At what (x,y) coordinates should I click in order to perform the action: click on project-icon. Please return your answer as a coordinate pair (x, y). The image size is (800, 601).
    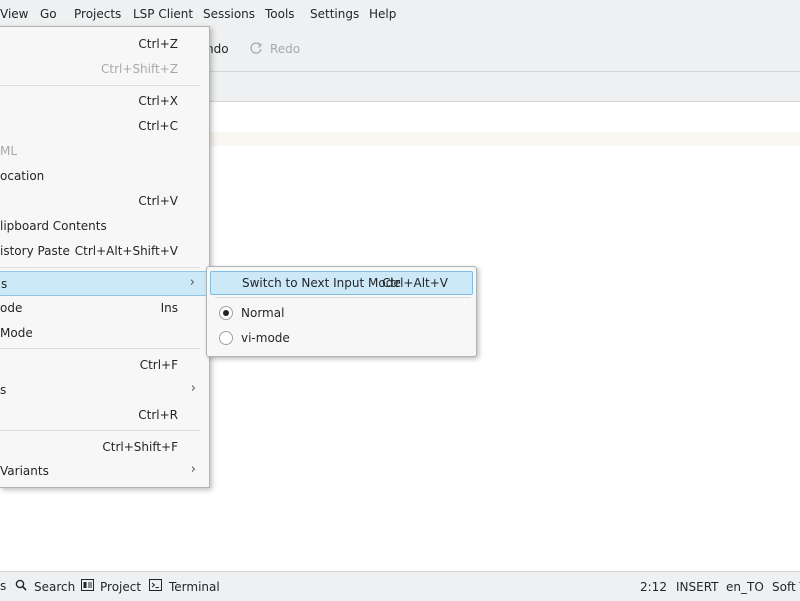
    Looking at the image, I should click on (87, 586).